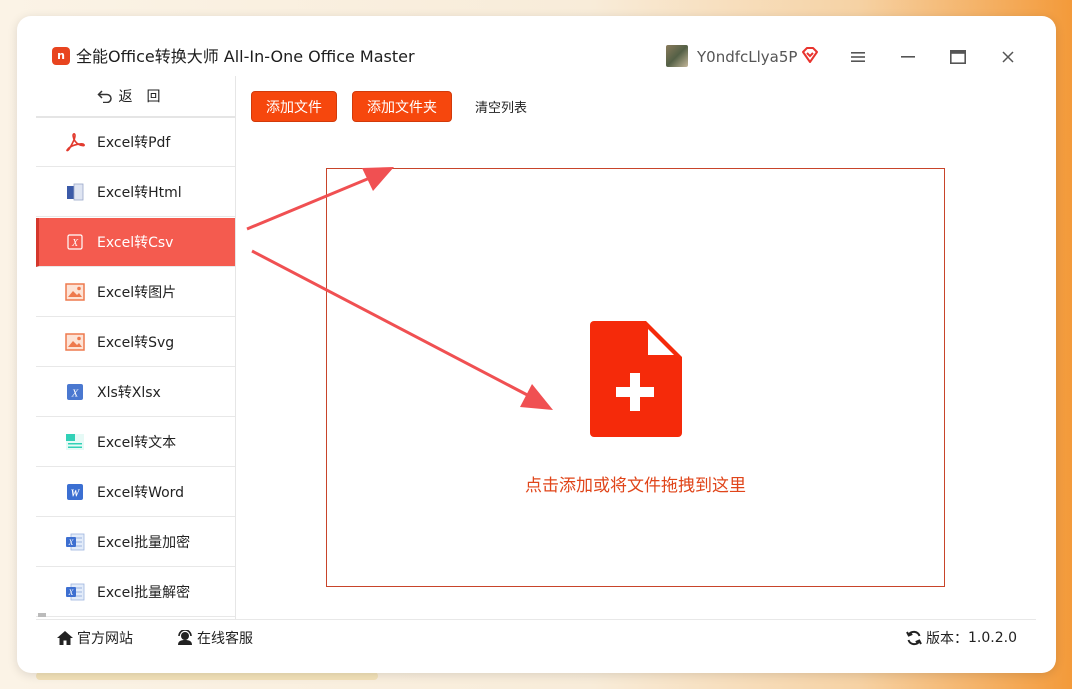  Describe the element at coordinates (65, 638) in the screenshot. I see `home-icon` at that location.